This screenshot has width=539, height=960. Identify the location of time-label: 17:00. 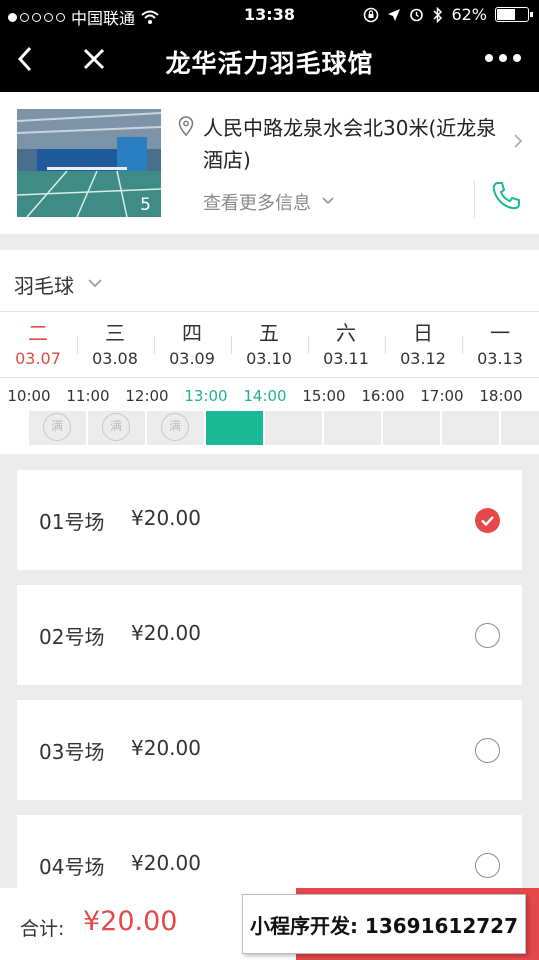
(442, 396).